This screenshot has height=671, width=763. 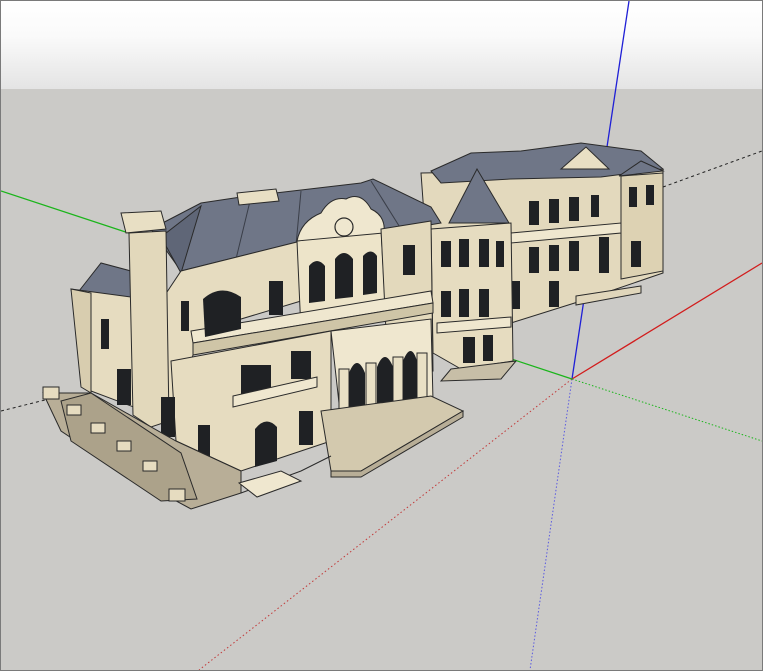 I want to click on horizon-dashed-right, so click(x=712, y=169).